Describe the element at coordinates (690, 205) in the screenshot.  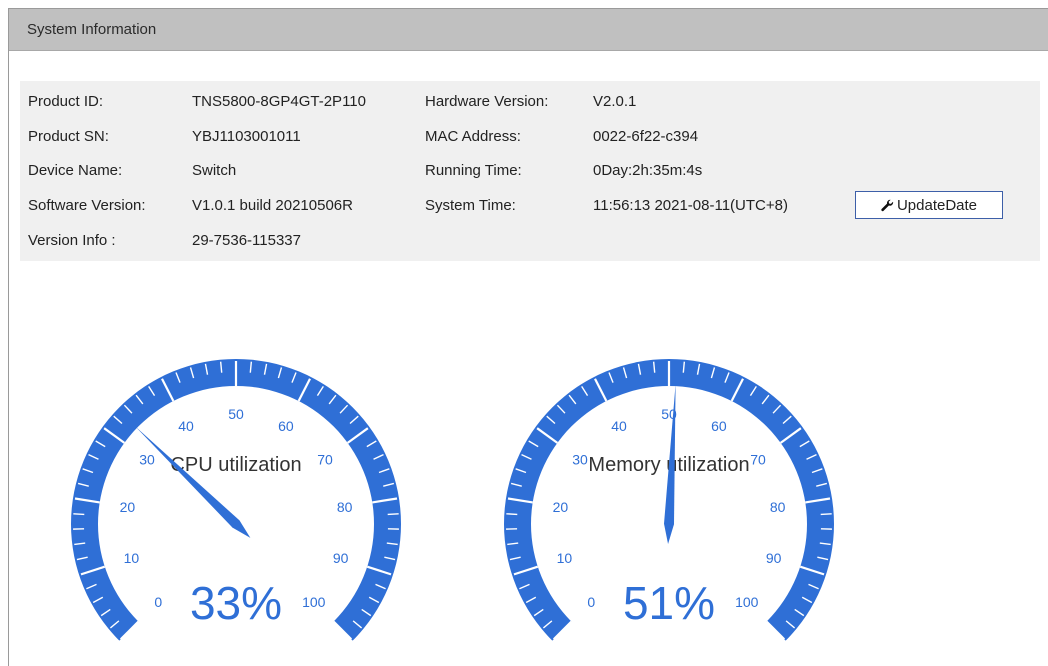
I see `system-time-value: 11:56:13 2021-08-11(UTC+8)` at that location.